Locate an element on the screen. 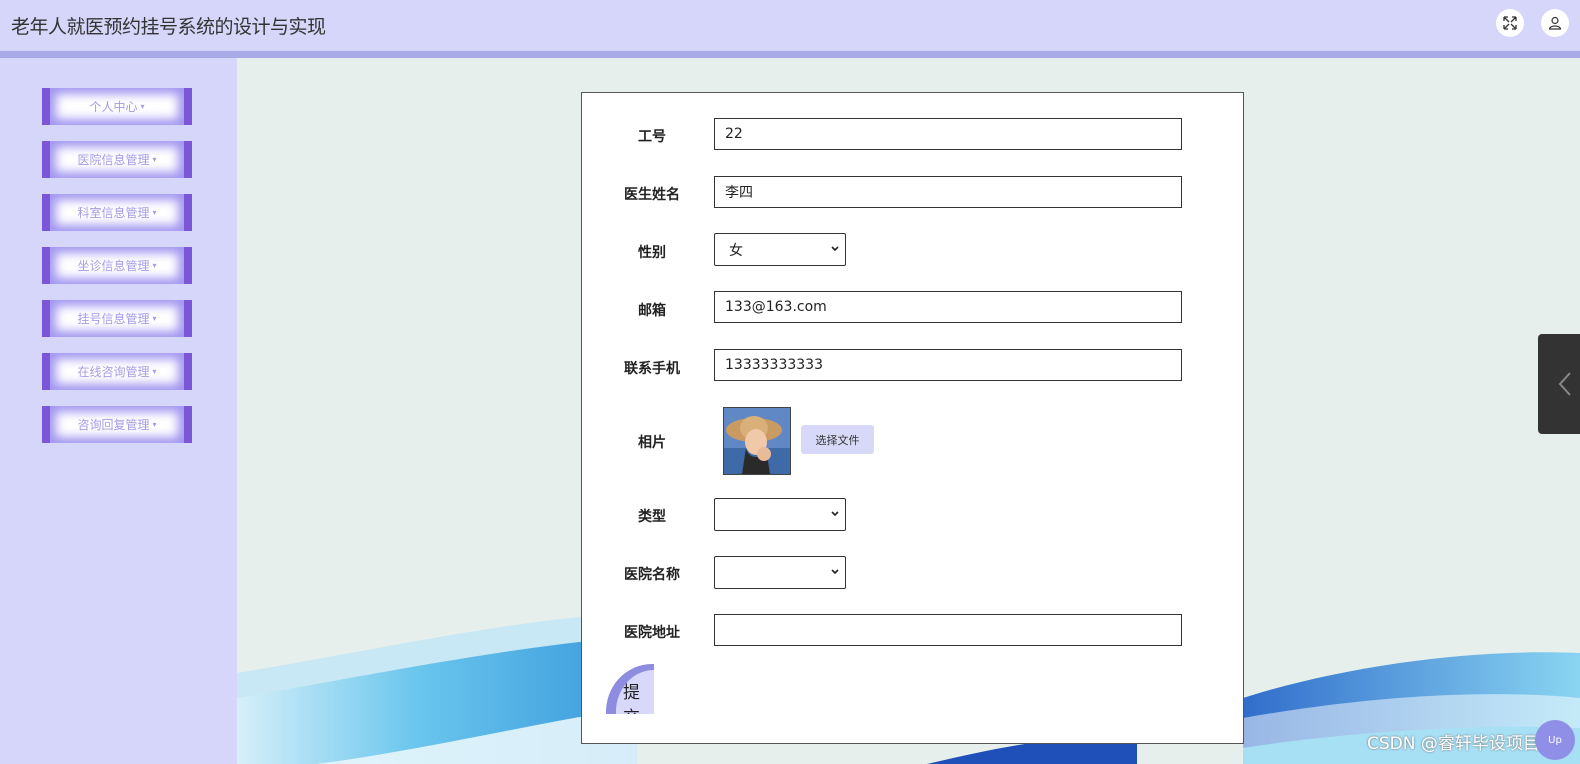 Image resolution: width=1580 pixels, height=764 pixels. fullscreen-icon is located at coordinates (1510, 23).